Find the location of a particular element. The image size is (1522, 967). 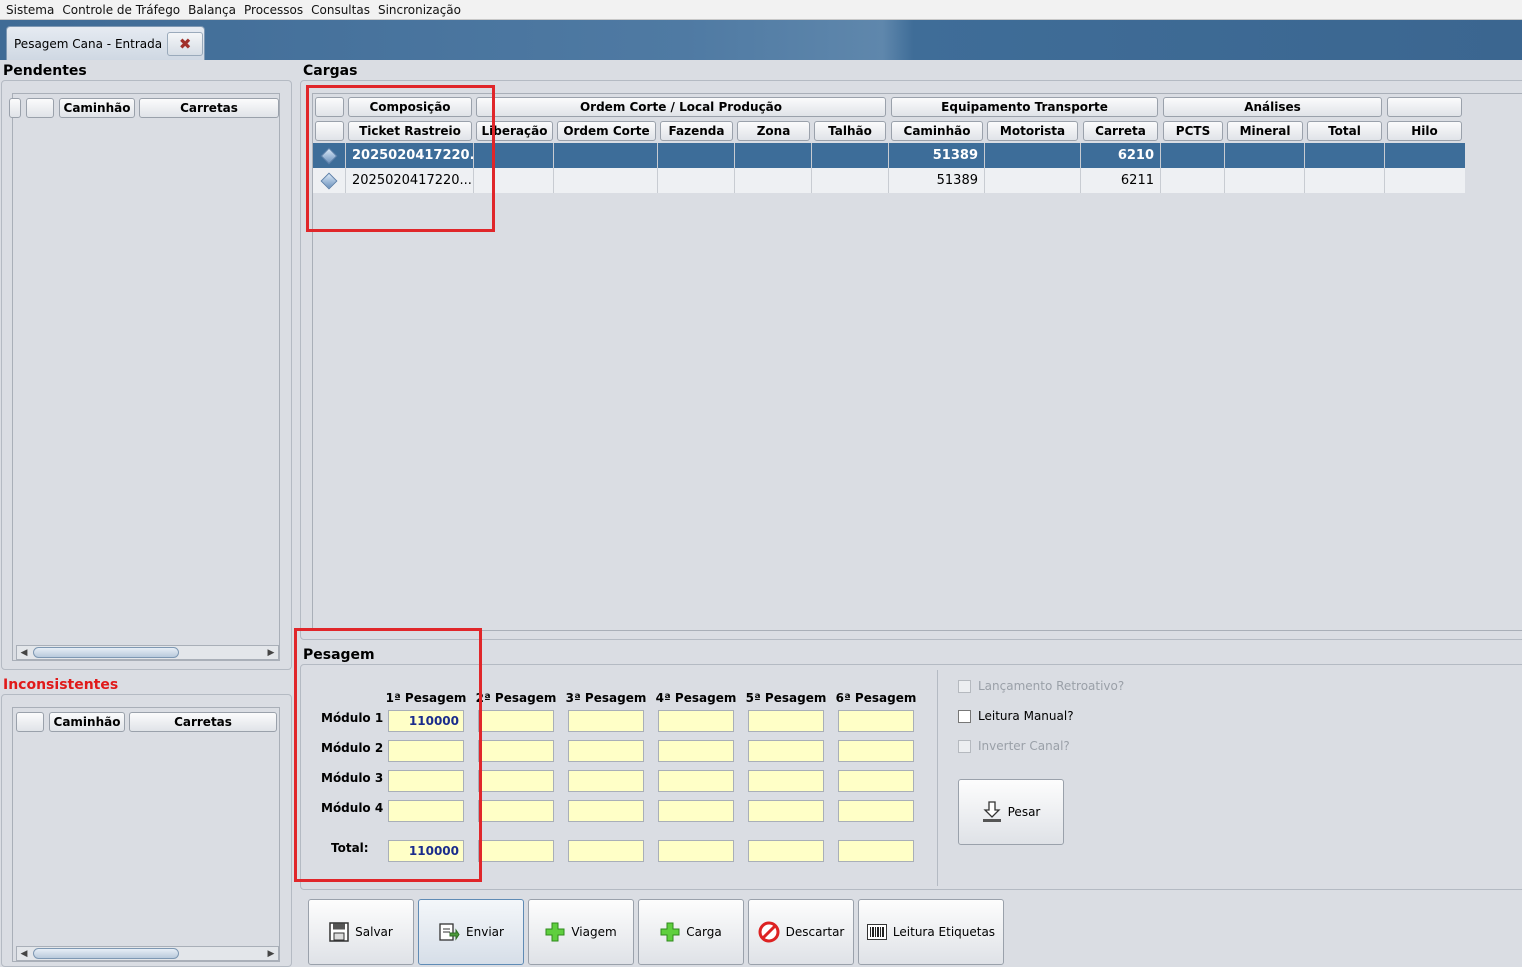

cargas-group-blank is located at coordinates (329, 107).